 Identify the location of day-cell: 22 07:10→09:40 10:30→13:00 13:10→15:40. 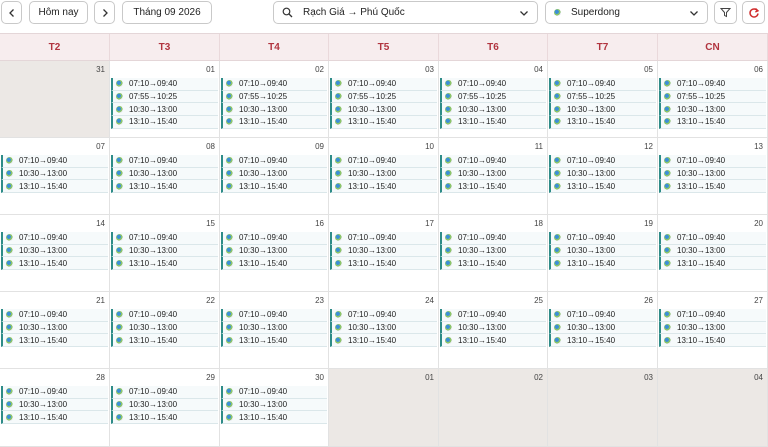
(165, 330).